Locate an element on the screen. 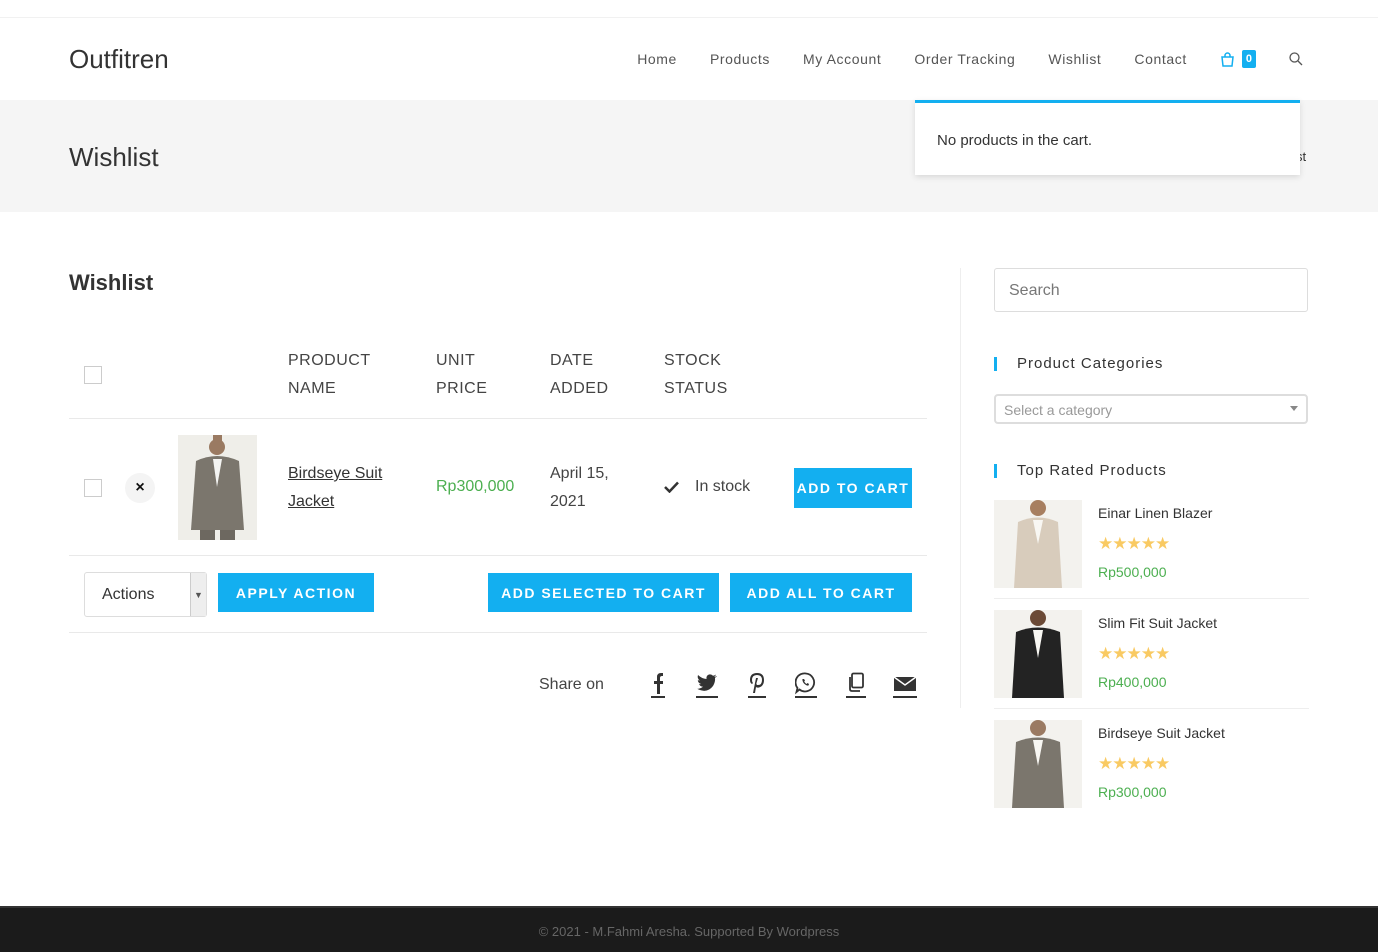  add-to-cart-button: ADD TO CART is located at coordinates (853, 488).